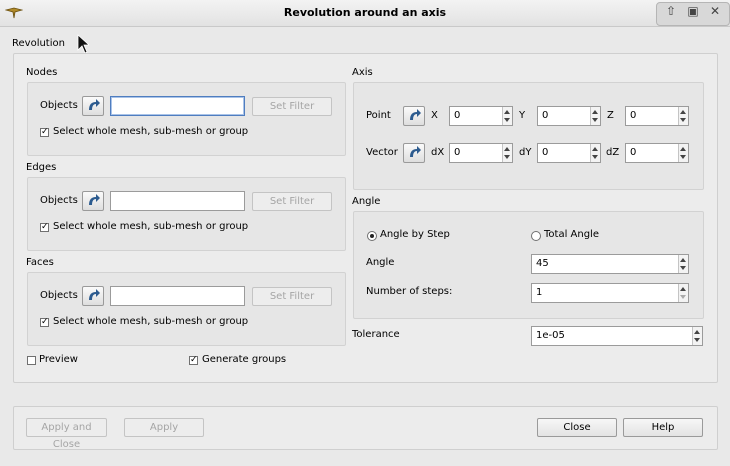 This screenshot has height=466, width=730. Describe the element at coordinates (366, 201) in the screenshot. I see `angle-group-label: Angle` at that location.